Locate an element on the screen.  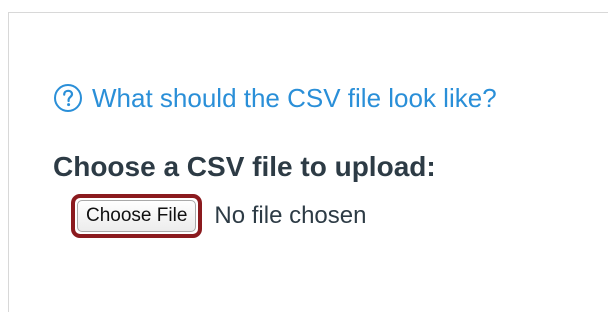
file-input: Choose File No file chosen is located at coordinates (218, 216).